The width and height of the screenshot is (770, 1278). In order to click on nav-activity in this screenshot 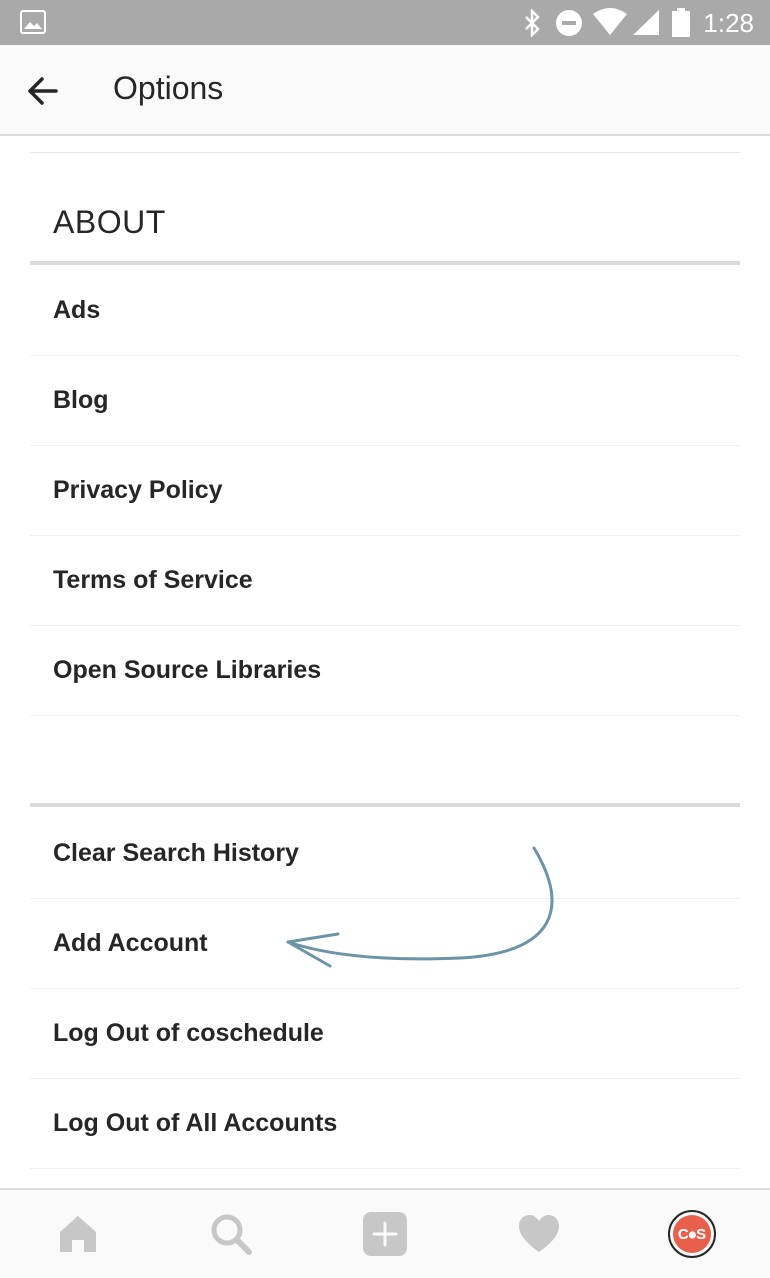, I will do `click(539, 1234)`.